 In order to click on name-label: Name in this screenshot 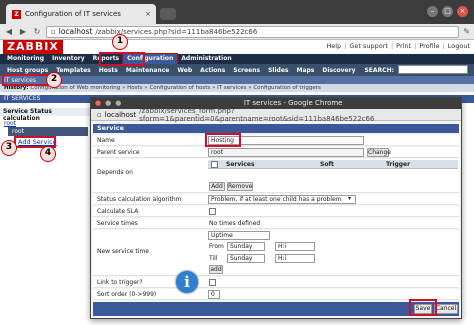, I will do `click(106, 140)`.